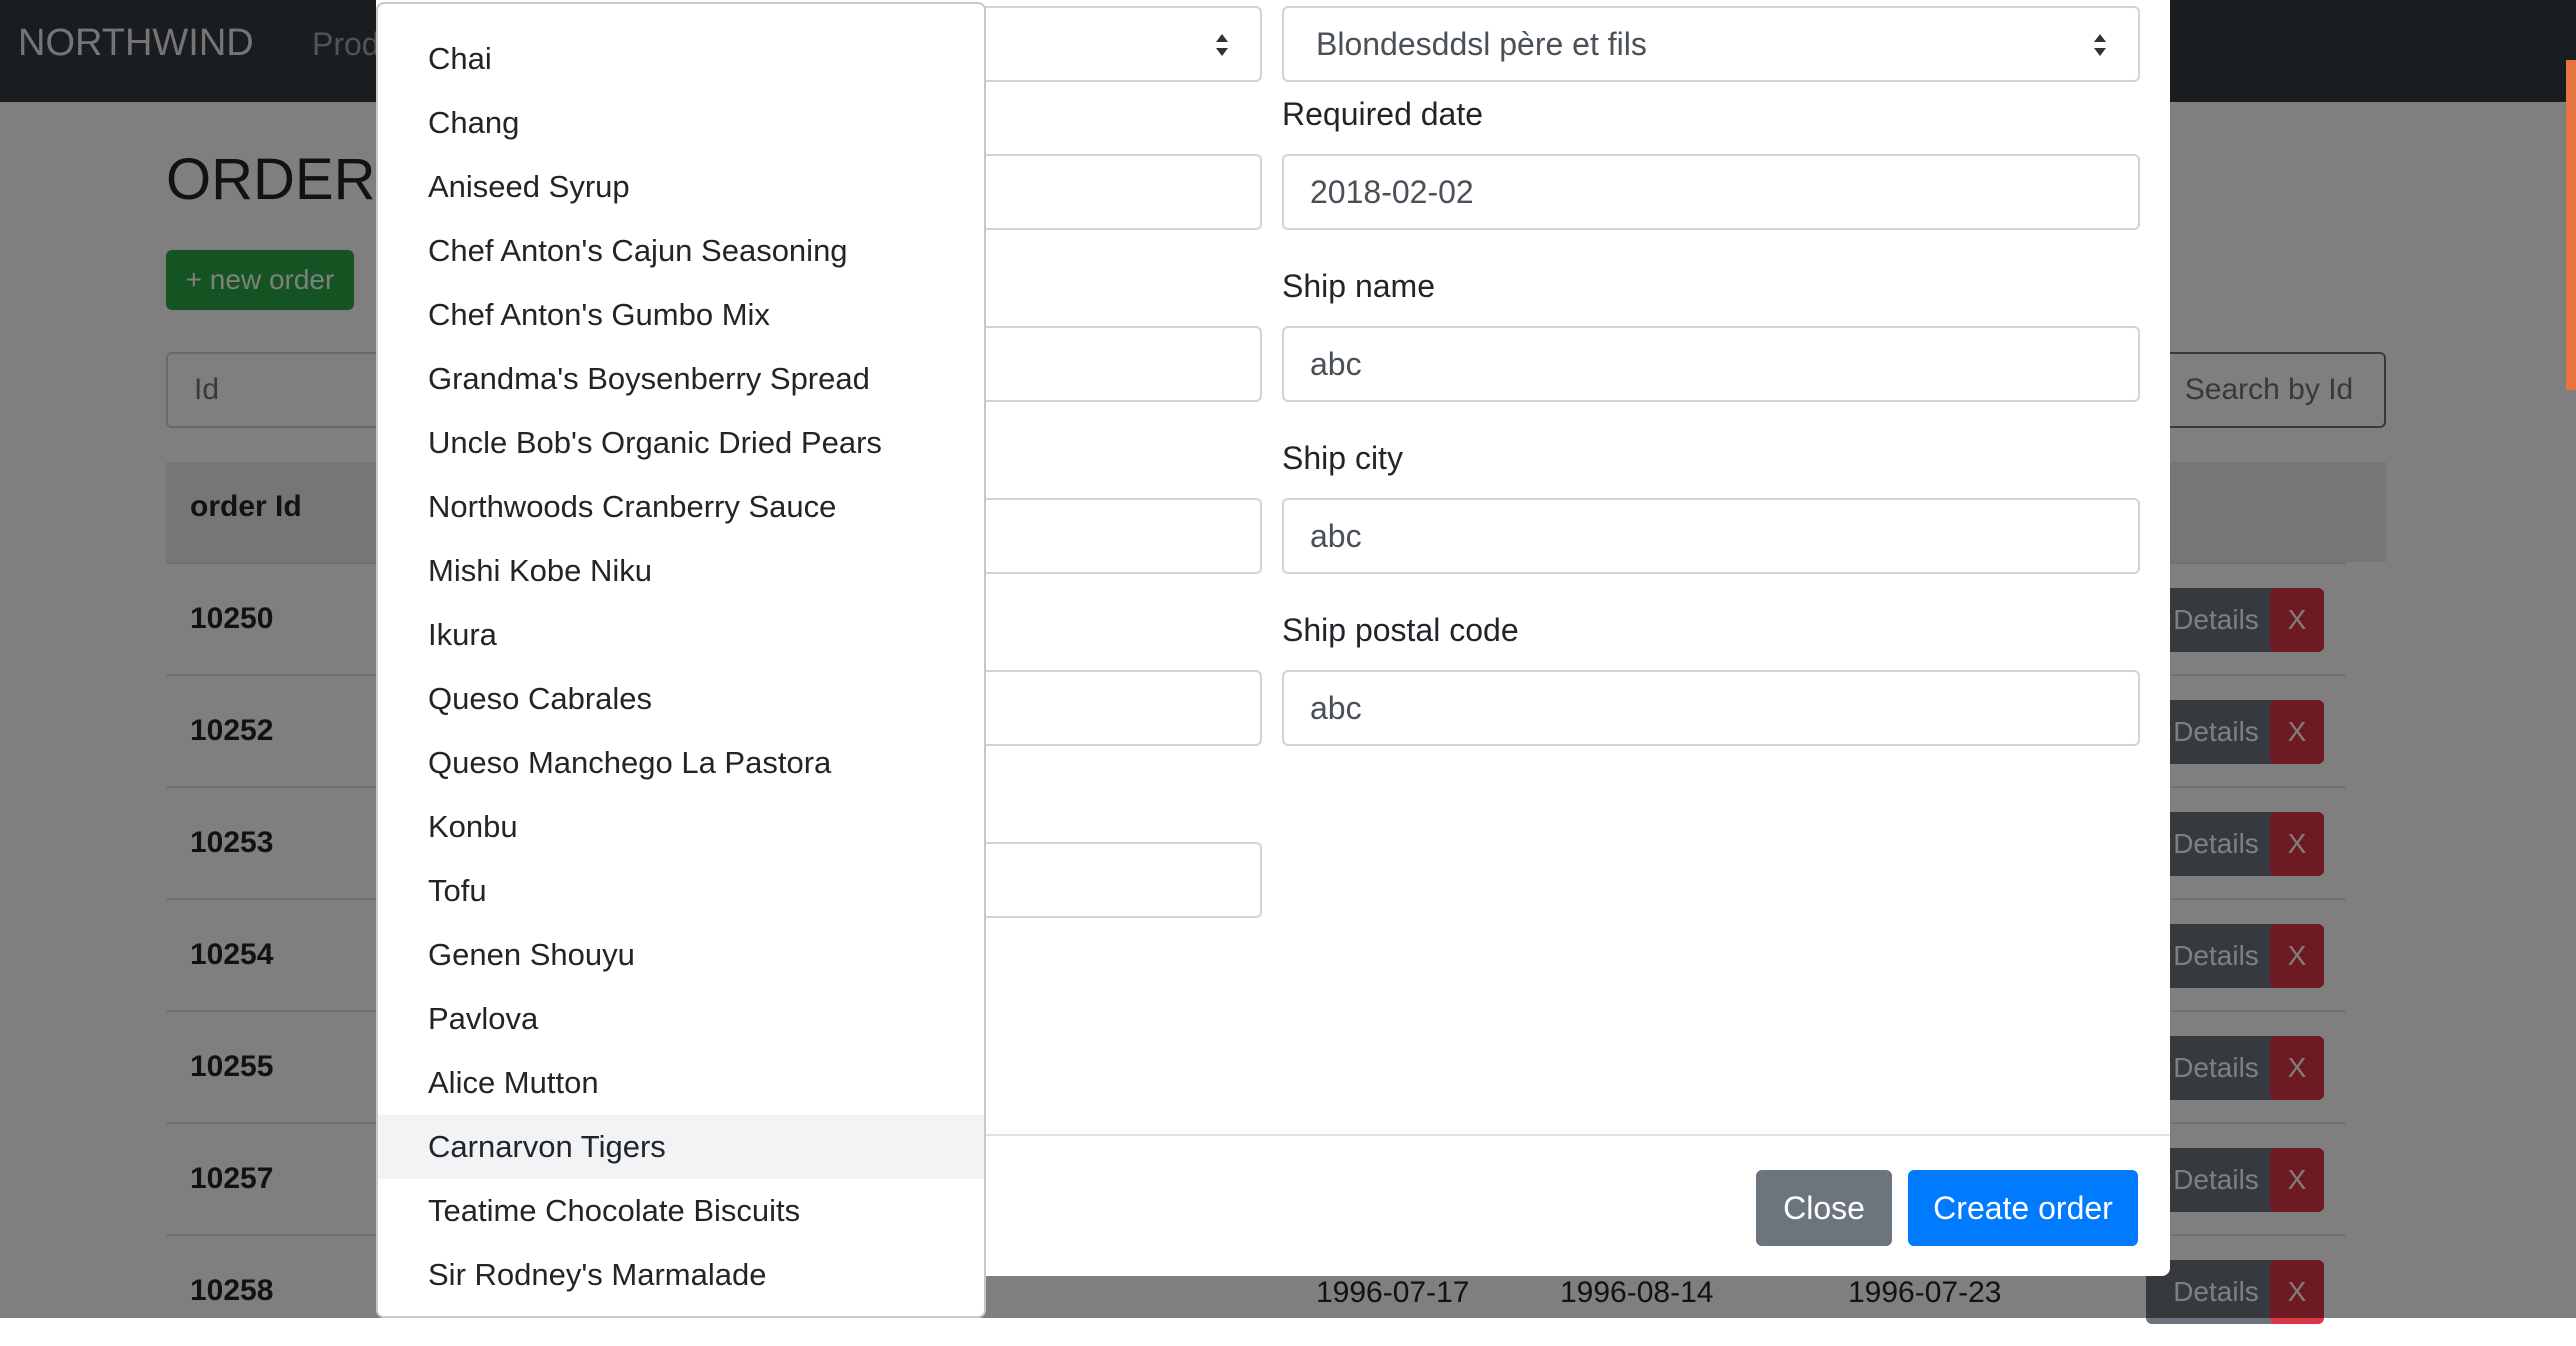  What do you see at coordinates (1711, 44) in the screenshot?
I see `customer-select: Blondesddsl père et fils` at bounding box center [1711, 44].